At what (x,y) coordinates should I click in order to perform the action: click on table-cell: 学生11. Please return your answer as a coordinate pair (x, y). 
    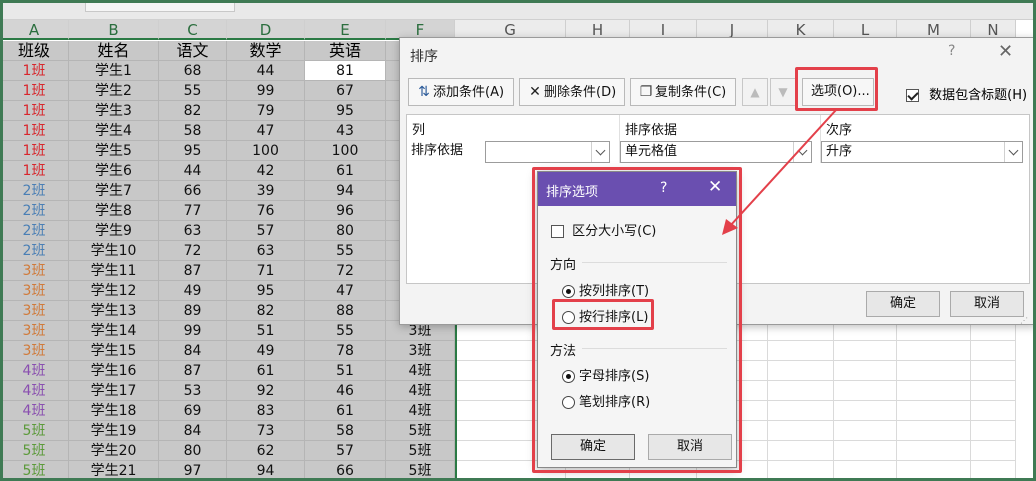
    Looking at the image, I should click on (114, 271).